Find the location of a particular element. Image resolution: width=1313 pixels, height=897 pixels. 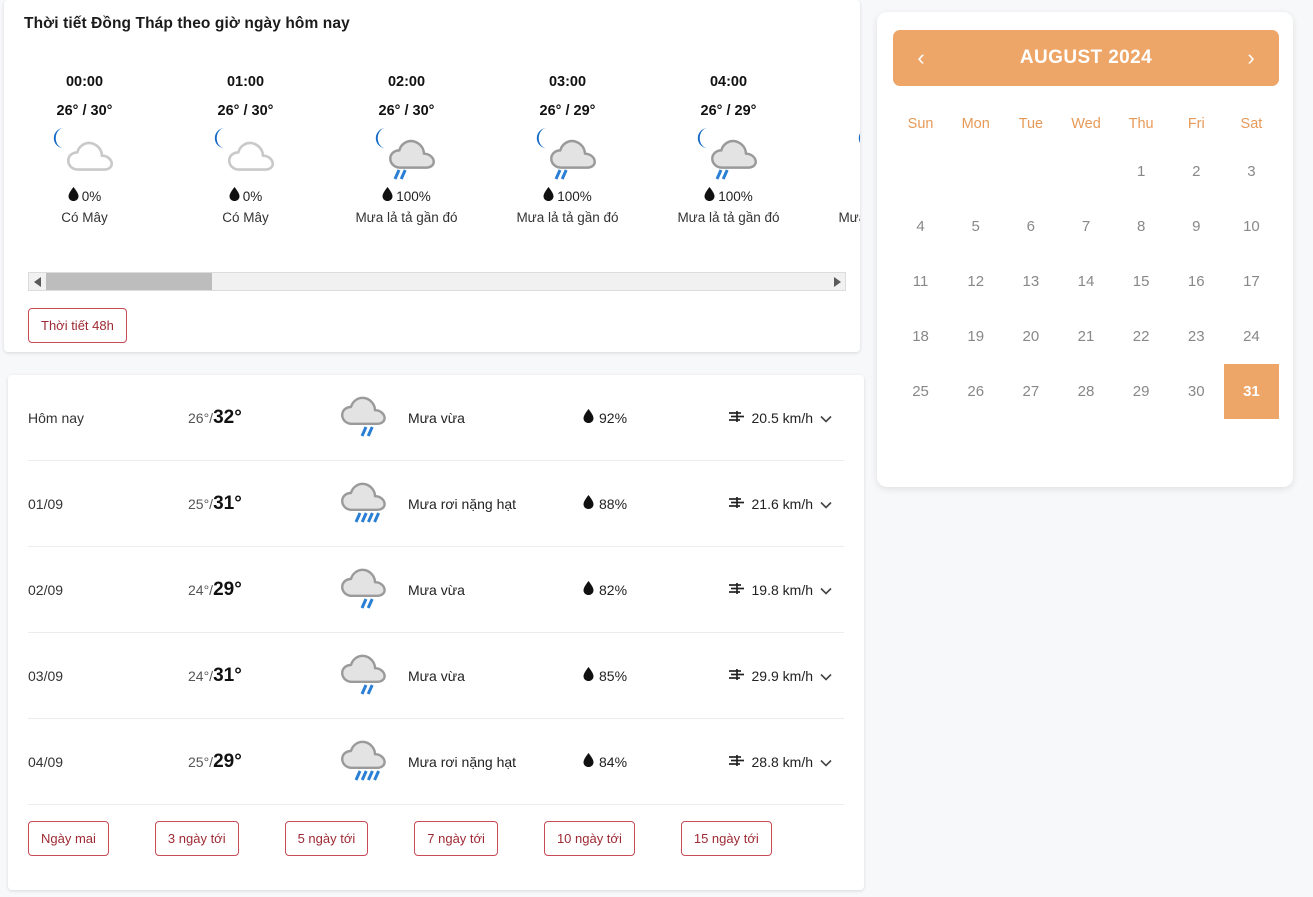

daily-wind: 19.8 km/h is located at coordinates (773, 590).